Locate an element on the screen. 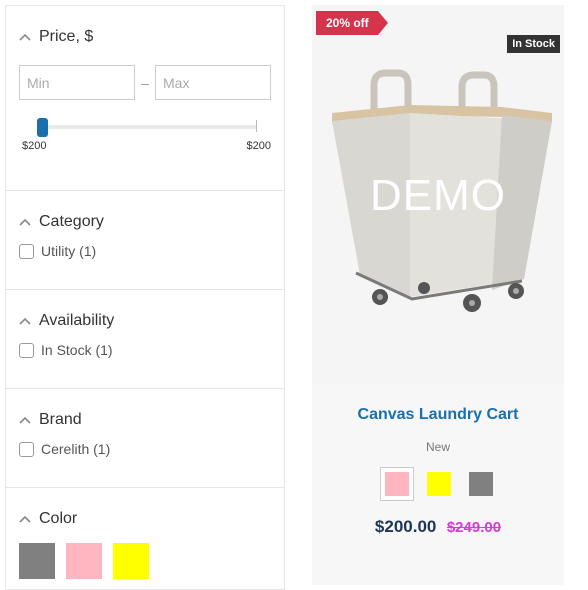  product-price: $200.00 is located at coordinates (405, 526).